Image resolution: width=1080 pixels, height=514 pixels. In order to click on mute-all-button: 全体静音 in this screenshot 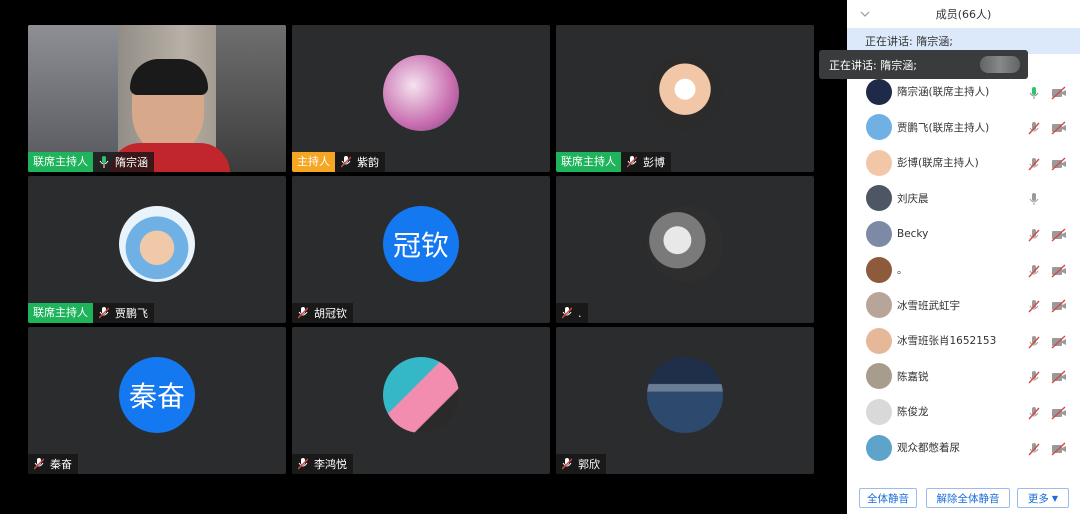, I will do `click(888, 498)`.